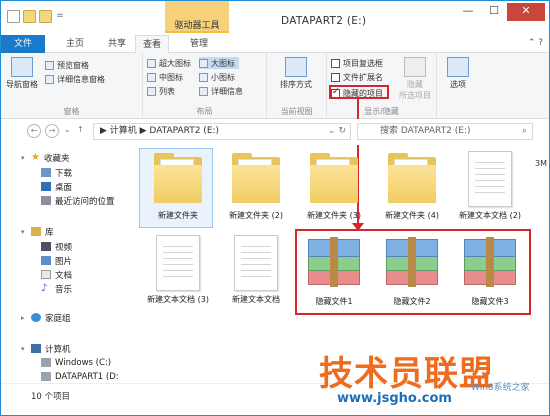  I want to click on layout-xlarge-icons: 超大图标, so click(169, 63).